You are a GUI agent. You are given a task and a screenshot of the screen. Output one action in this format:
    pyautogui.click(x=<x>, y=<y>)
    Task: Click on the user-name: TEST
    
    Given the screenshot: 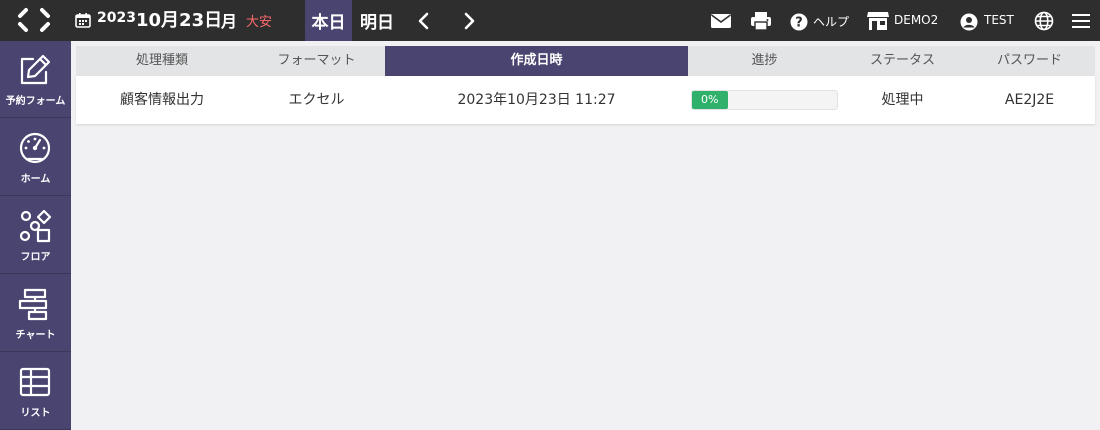 What is the action you would take?
    pyautogui.click(x=999, y=20)
    